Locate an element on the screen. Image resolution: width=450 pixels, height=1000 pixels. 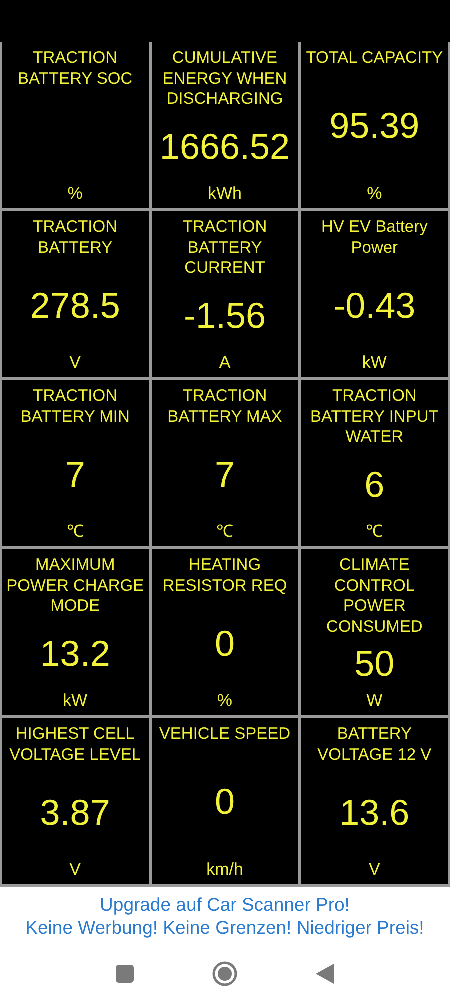
upgrade-link: Keine Werbung! Keine Grenzen! Niedriger Preis! is located at coordinates (225, 927).